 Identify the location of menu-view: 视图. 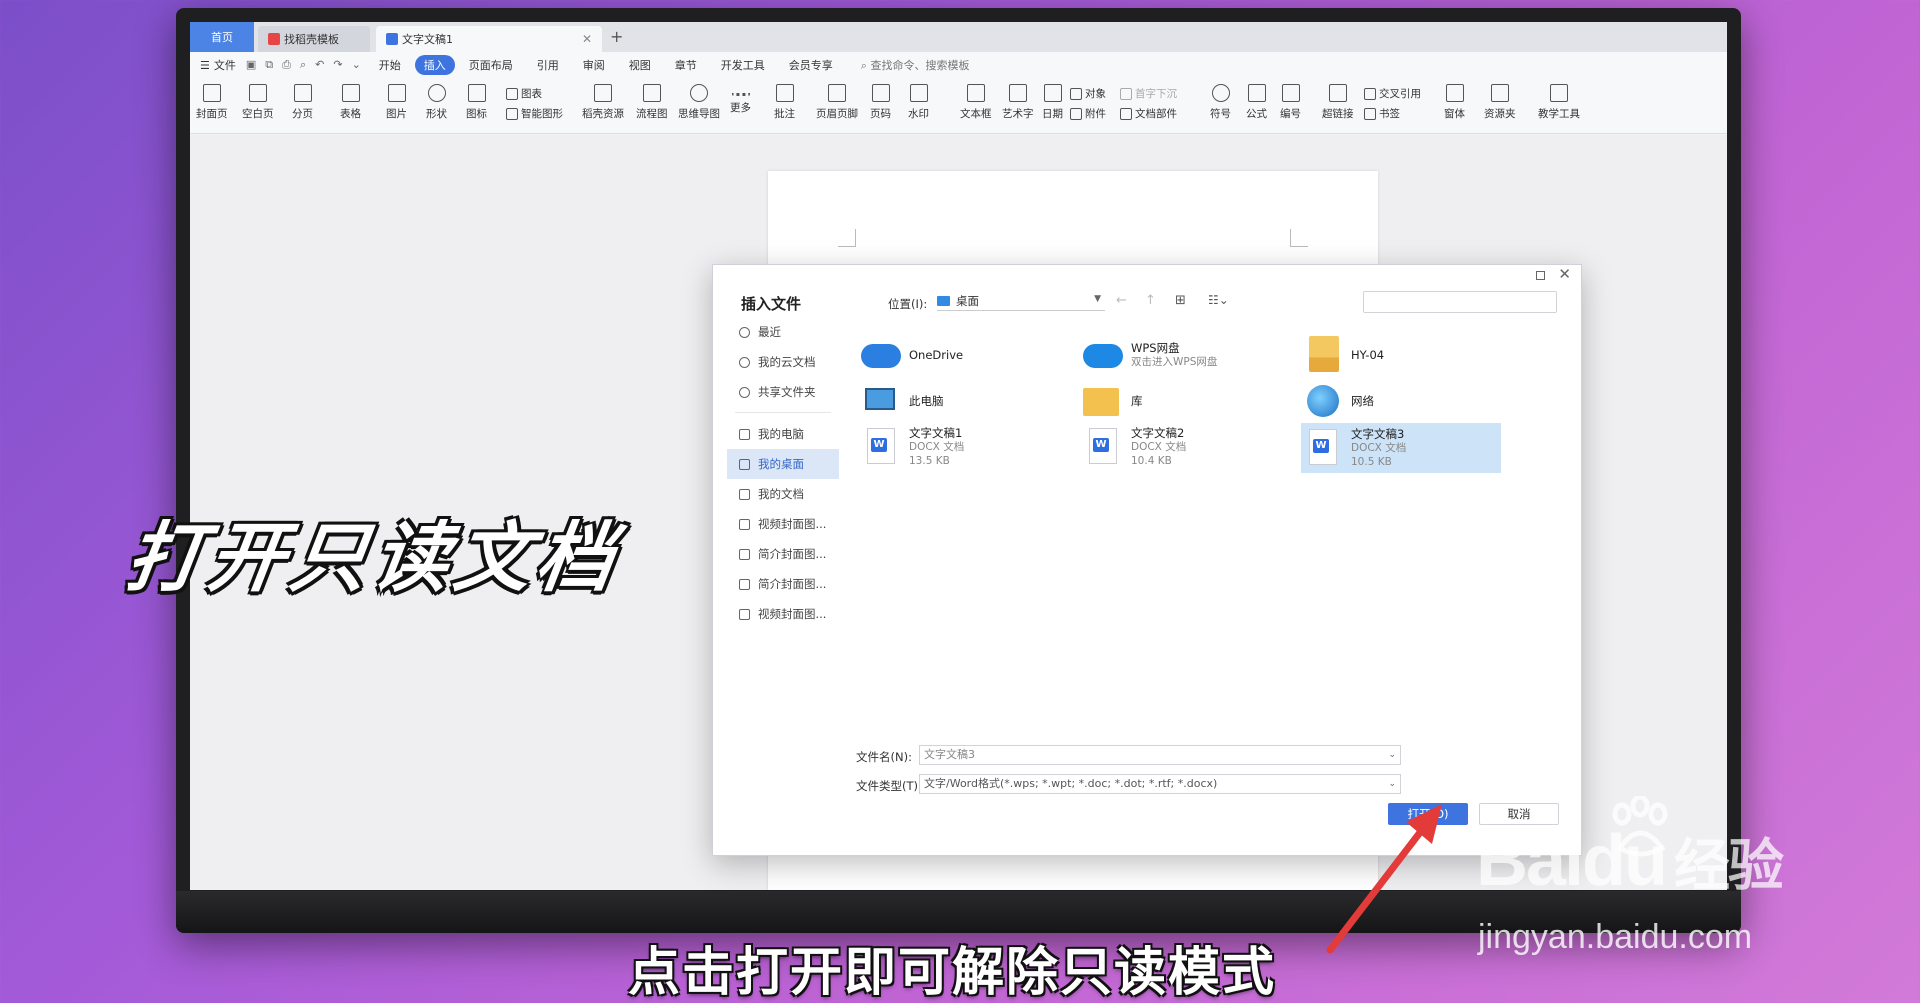
(640, 65).